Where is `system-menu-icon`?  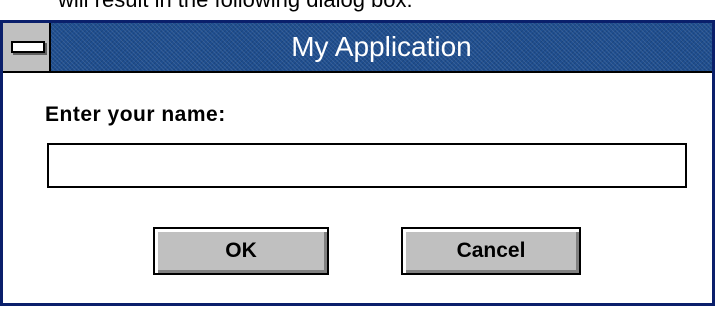
system-menu-icon is located at coordinates (28, 47).